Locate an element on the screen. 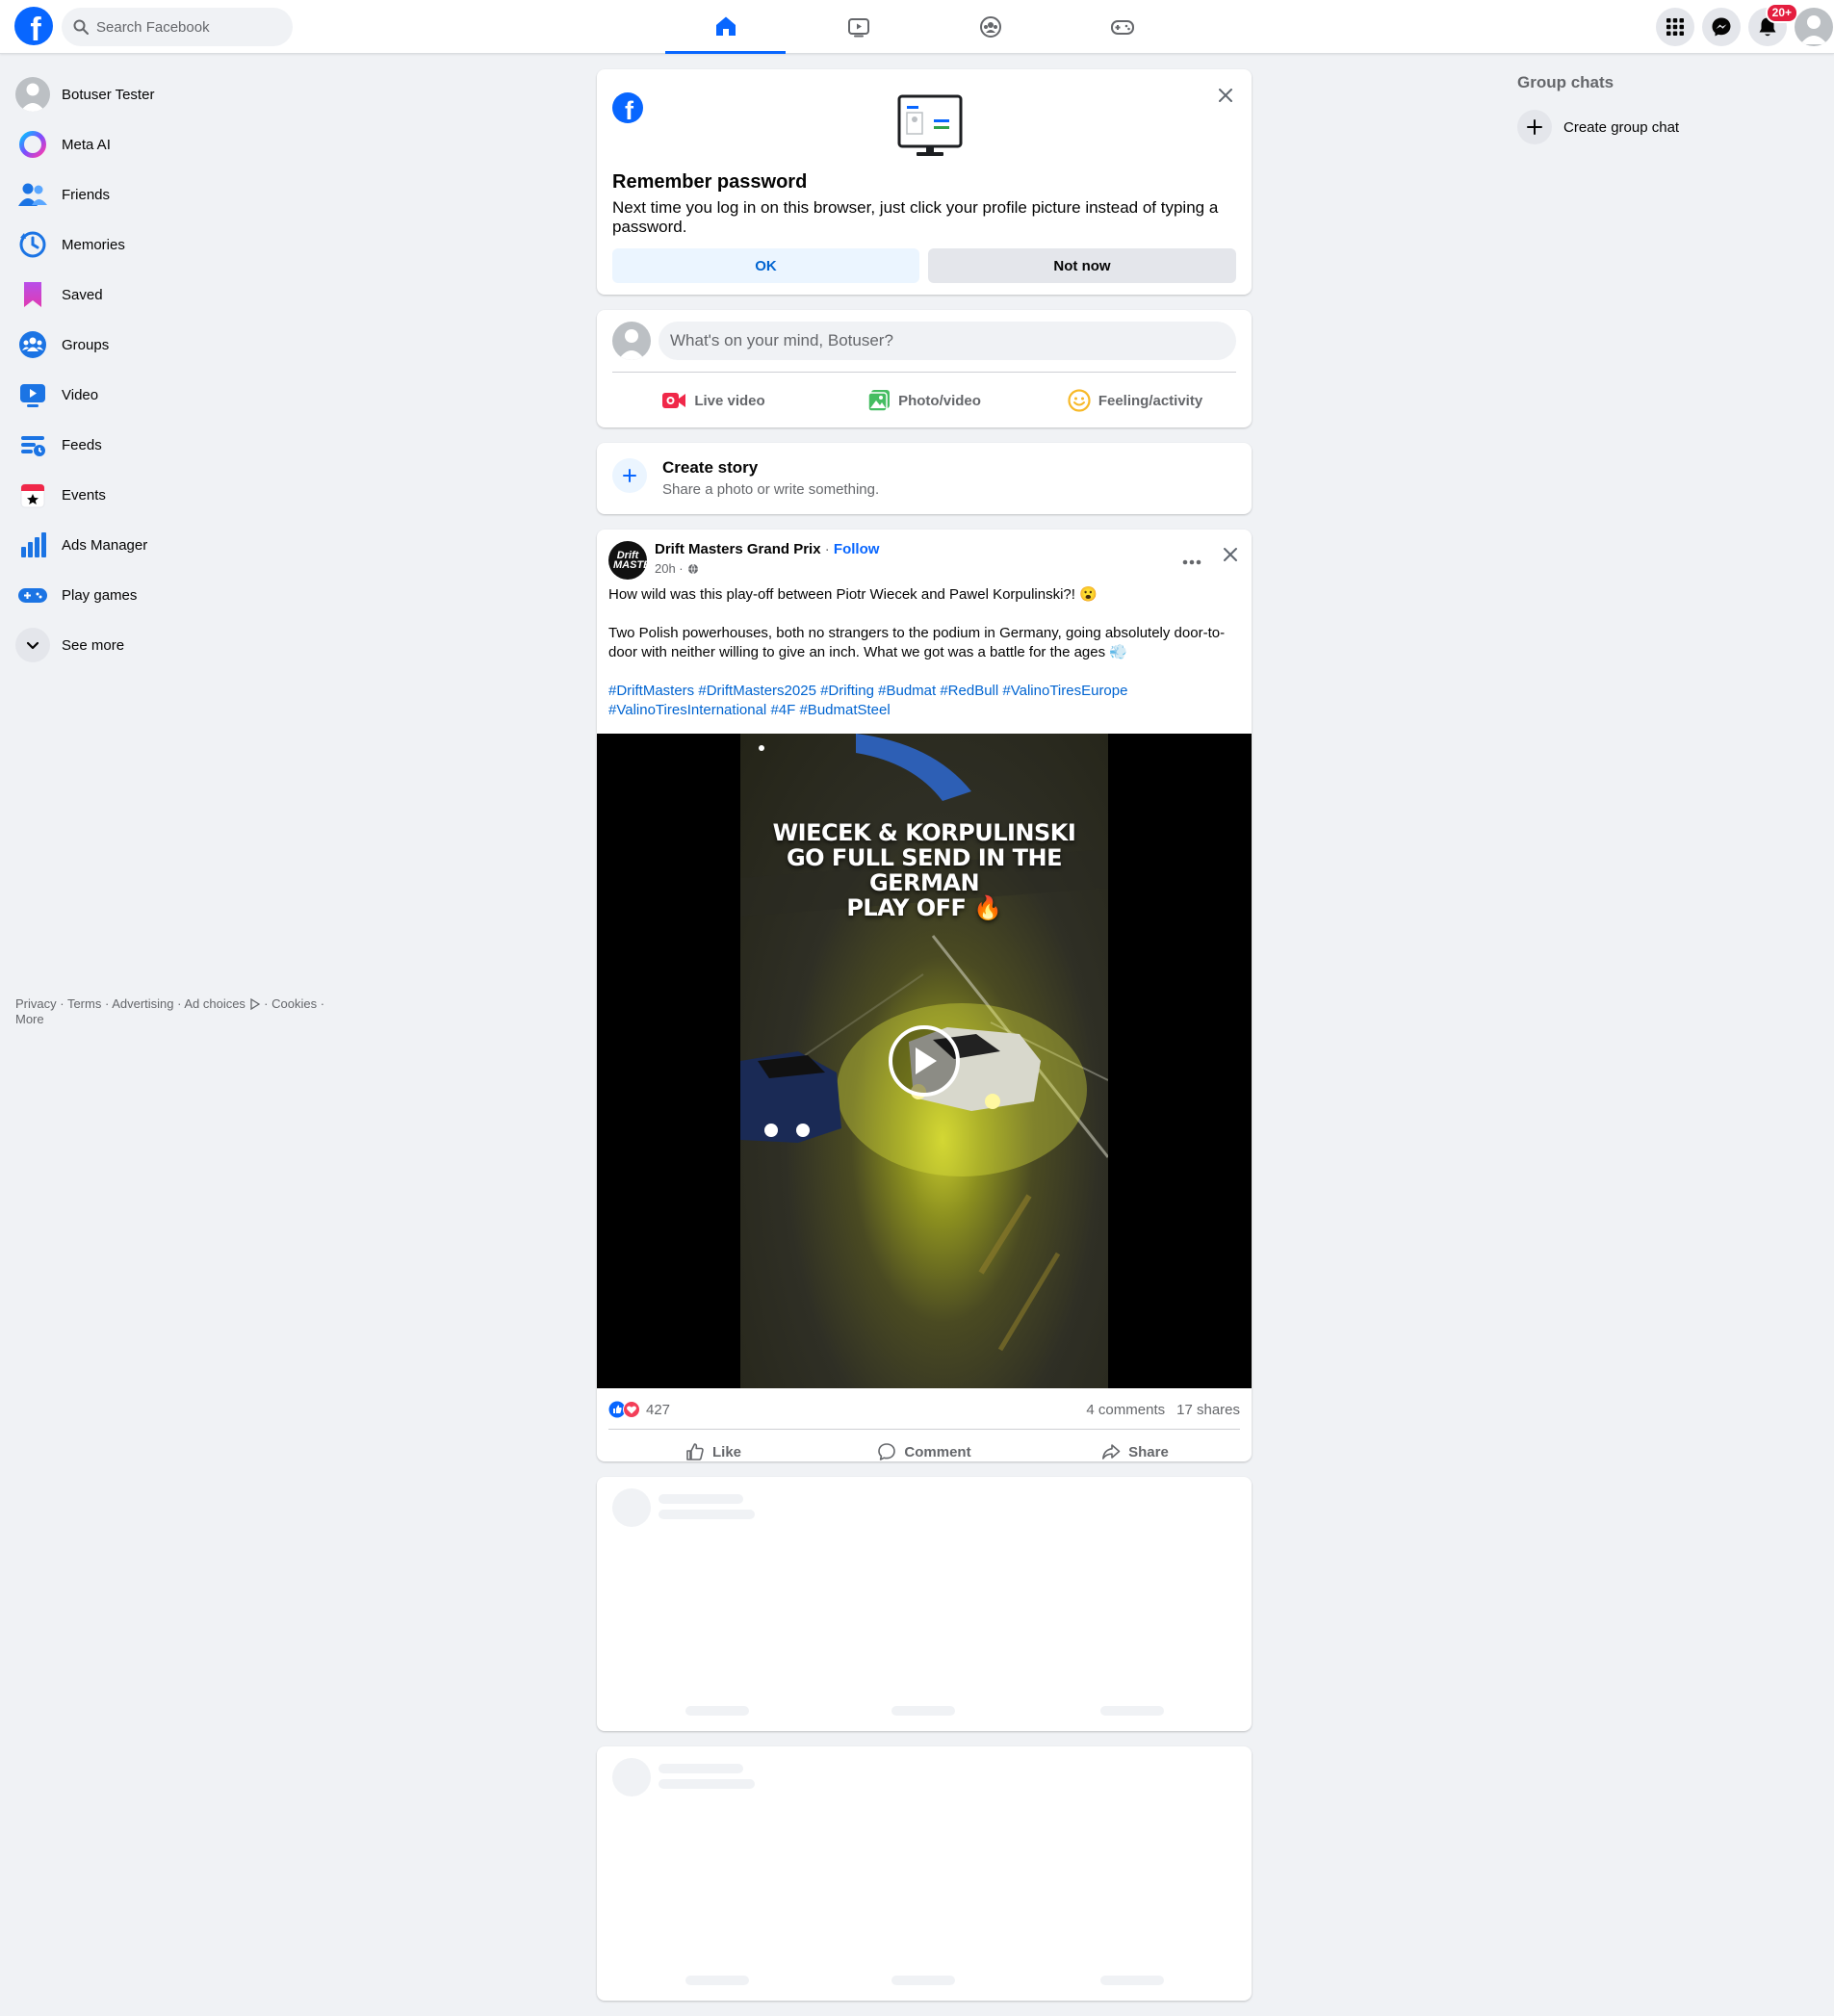  hashtag-link: #Drifting is located at coordinates (847, 691).